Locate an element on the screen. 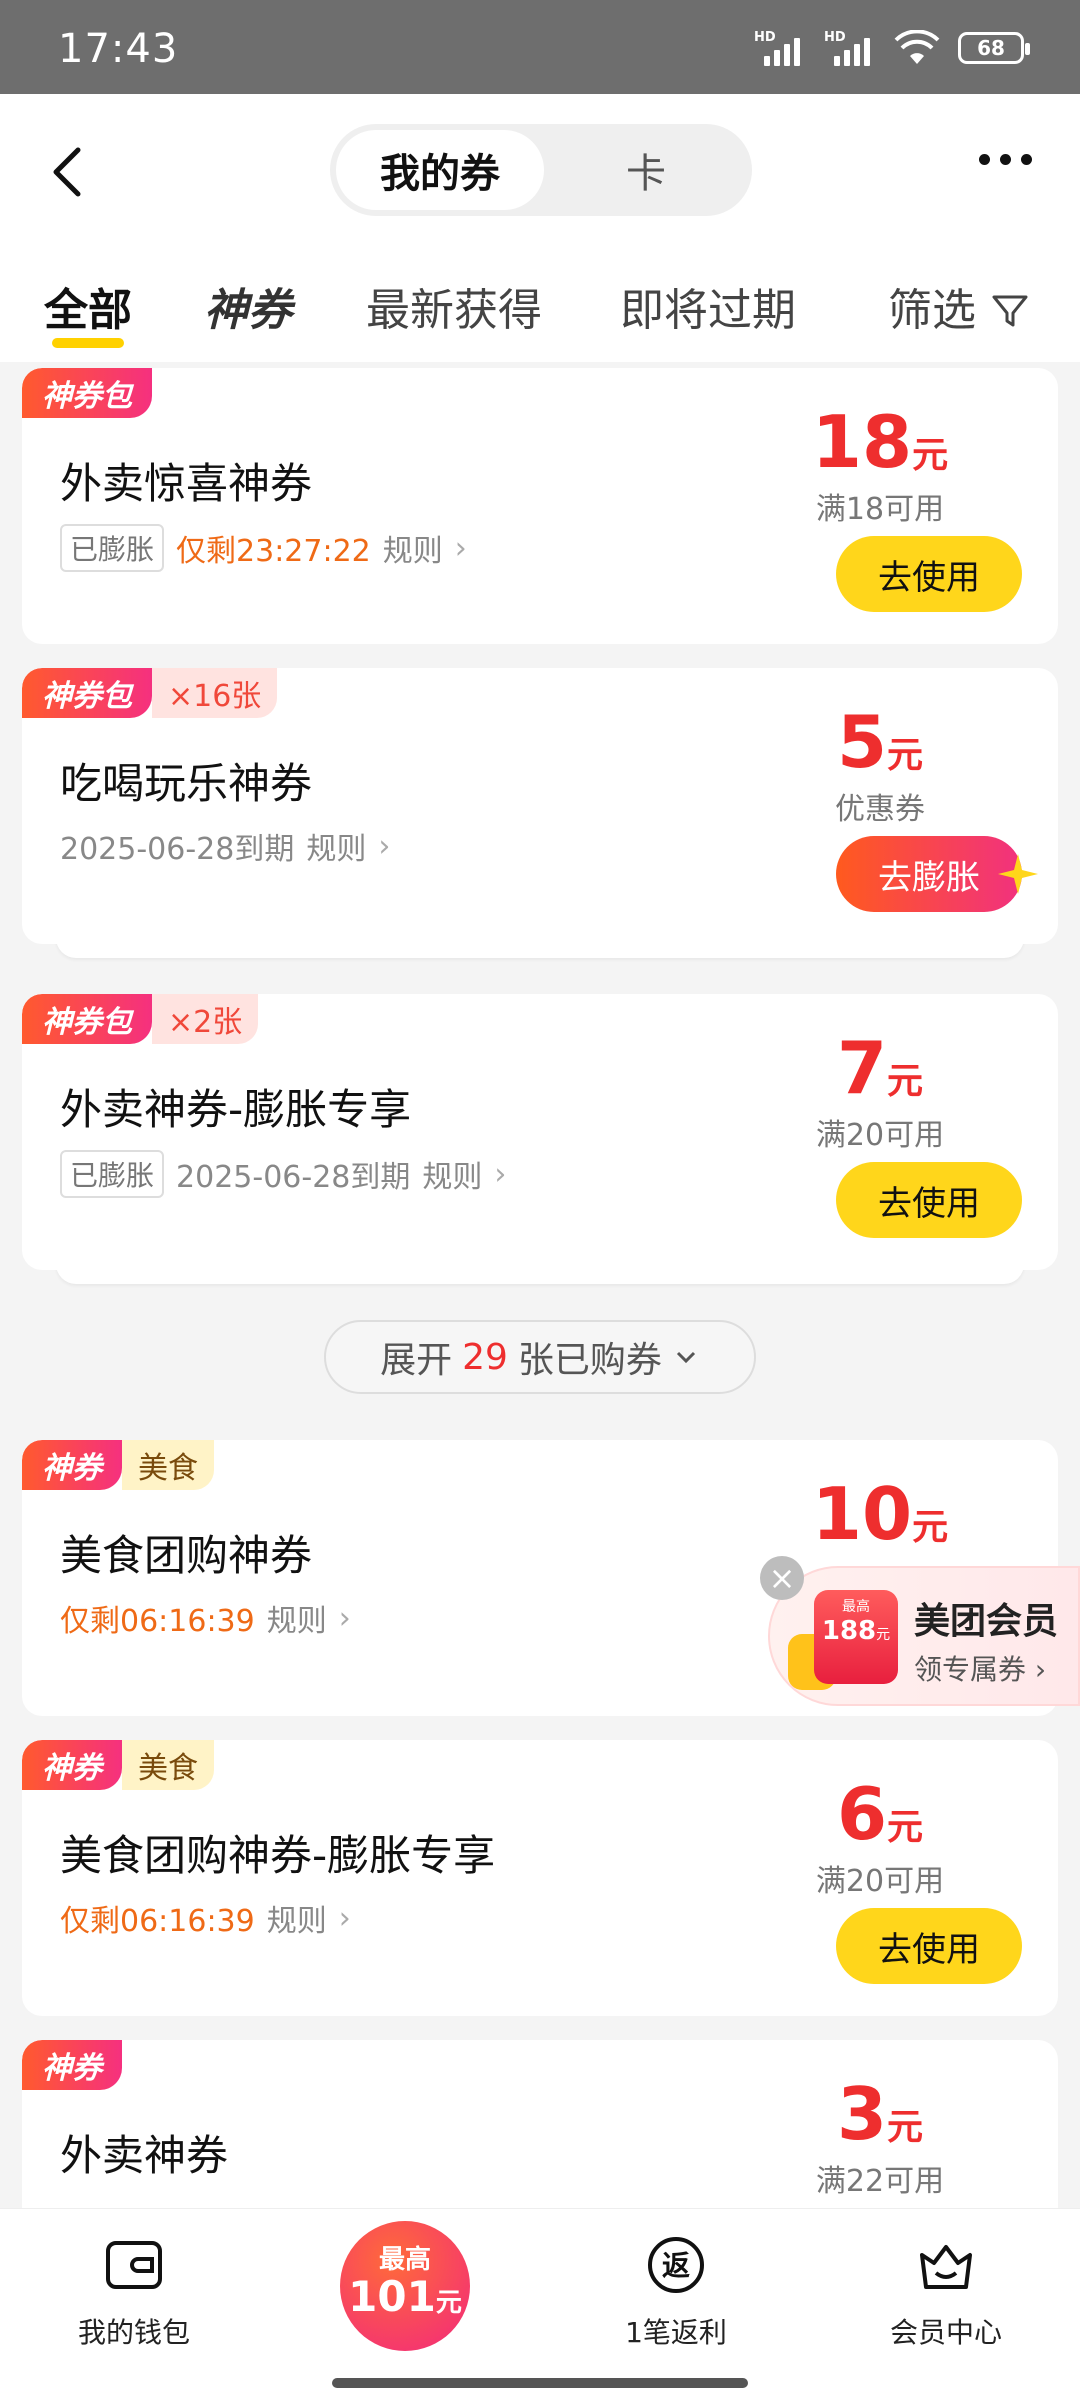 The image size is (1080, 2400). header: 我的券 卡 全部 神券 最新获得 即将过期 筛选 is located at coordinates (540, 228).